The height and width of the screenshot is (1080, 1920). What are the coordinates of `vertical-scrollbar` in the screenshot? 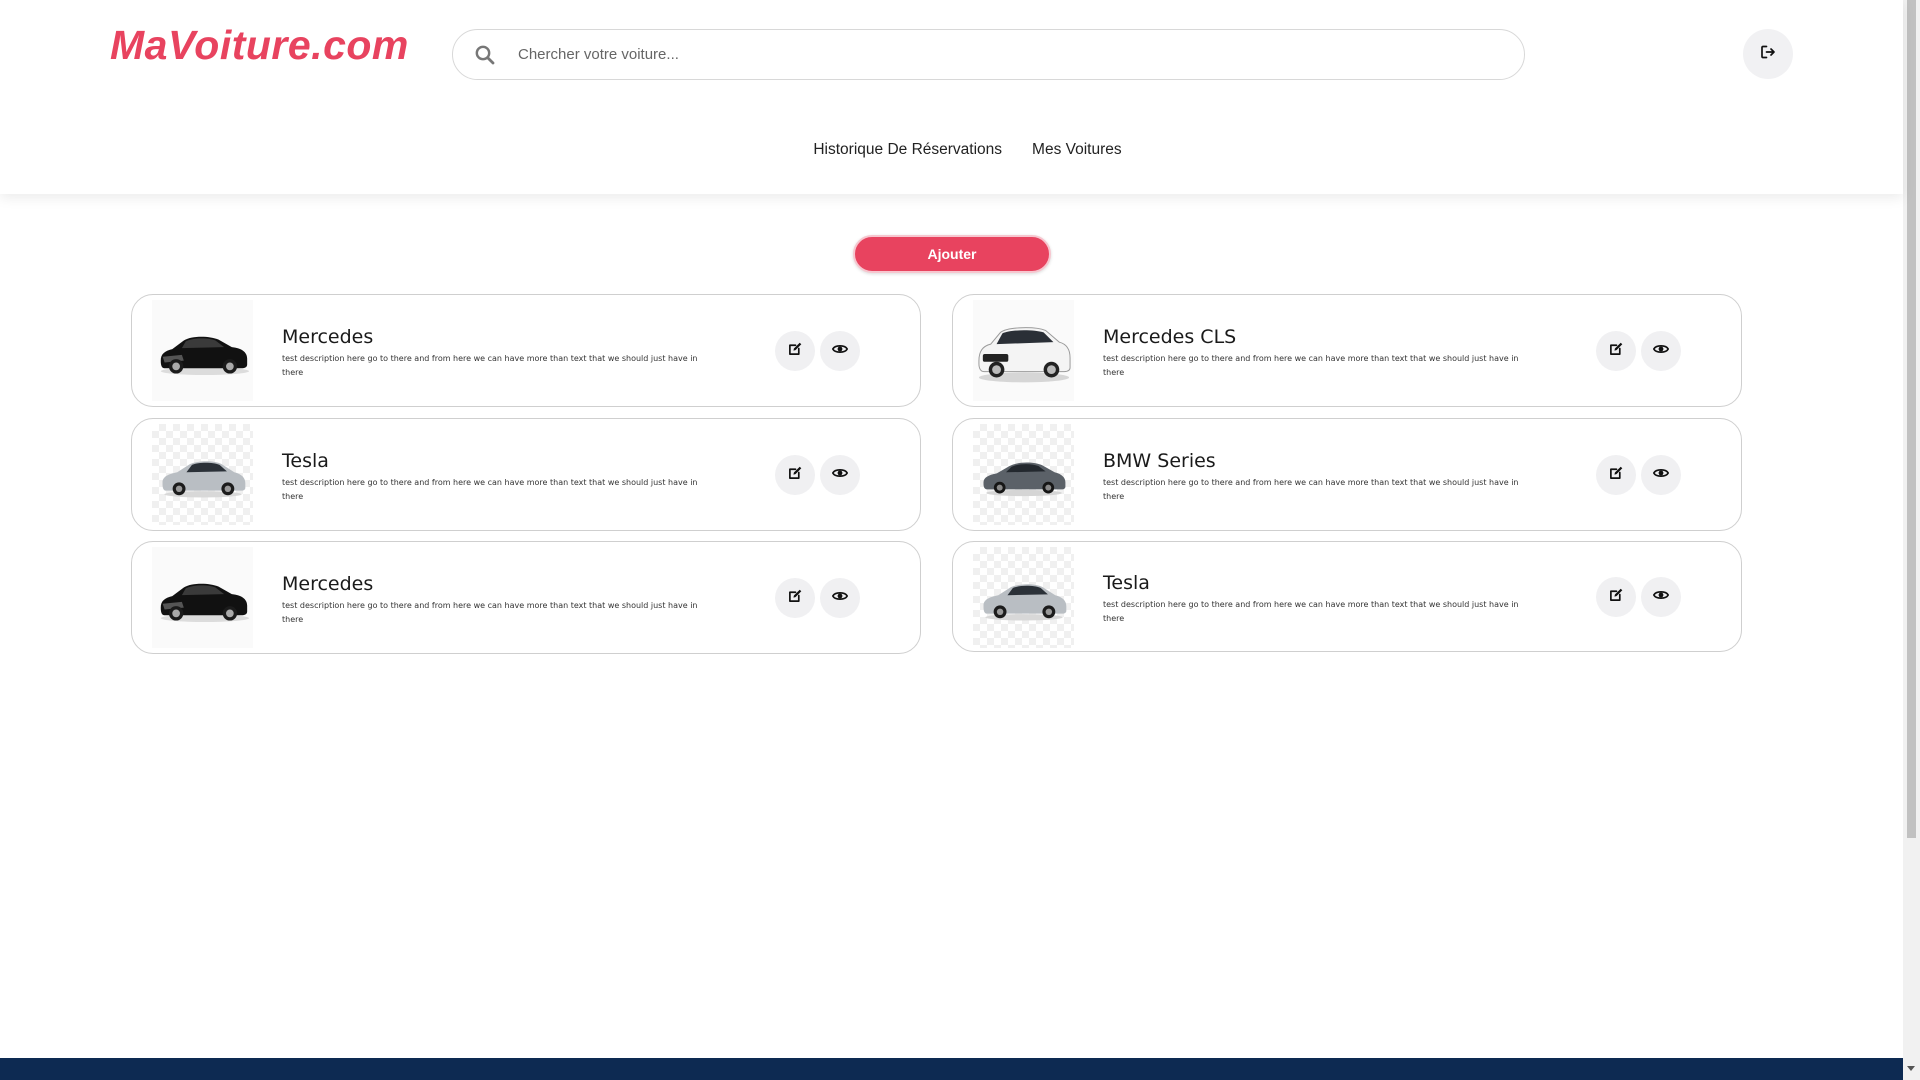 It's located at (1911, 540).